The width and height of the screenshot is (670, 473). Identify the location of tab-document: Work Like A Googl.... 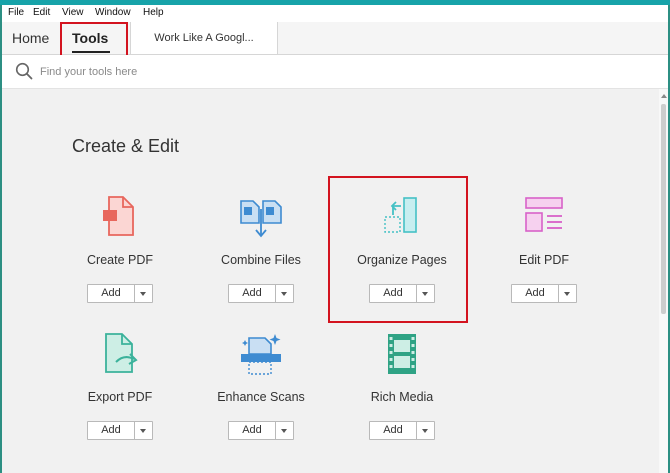
(204, 38).